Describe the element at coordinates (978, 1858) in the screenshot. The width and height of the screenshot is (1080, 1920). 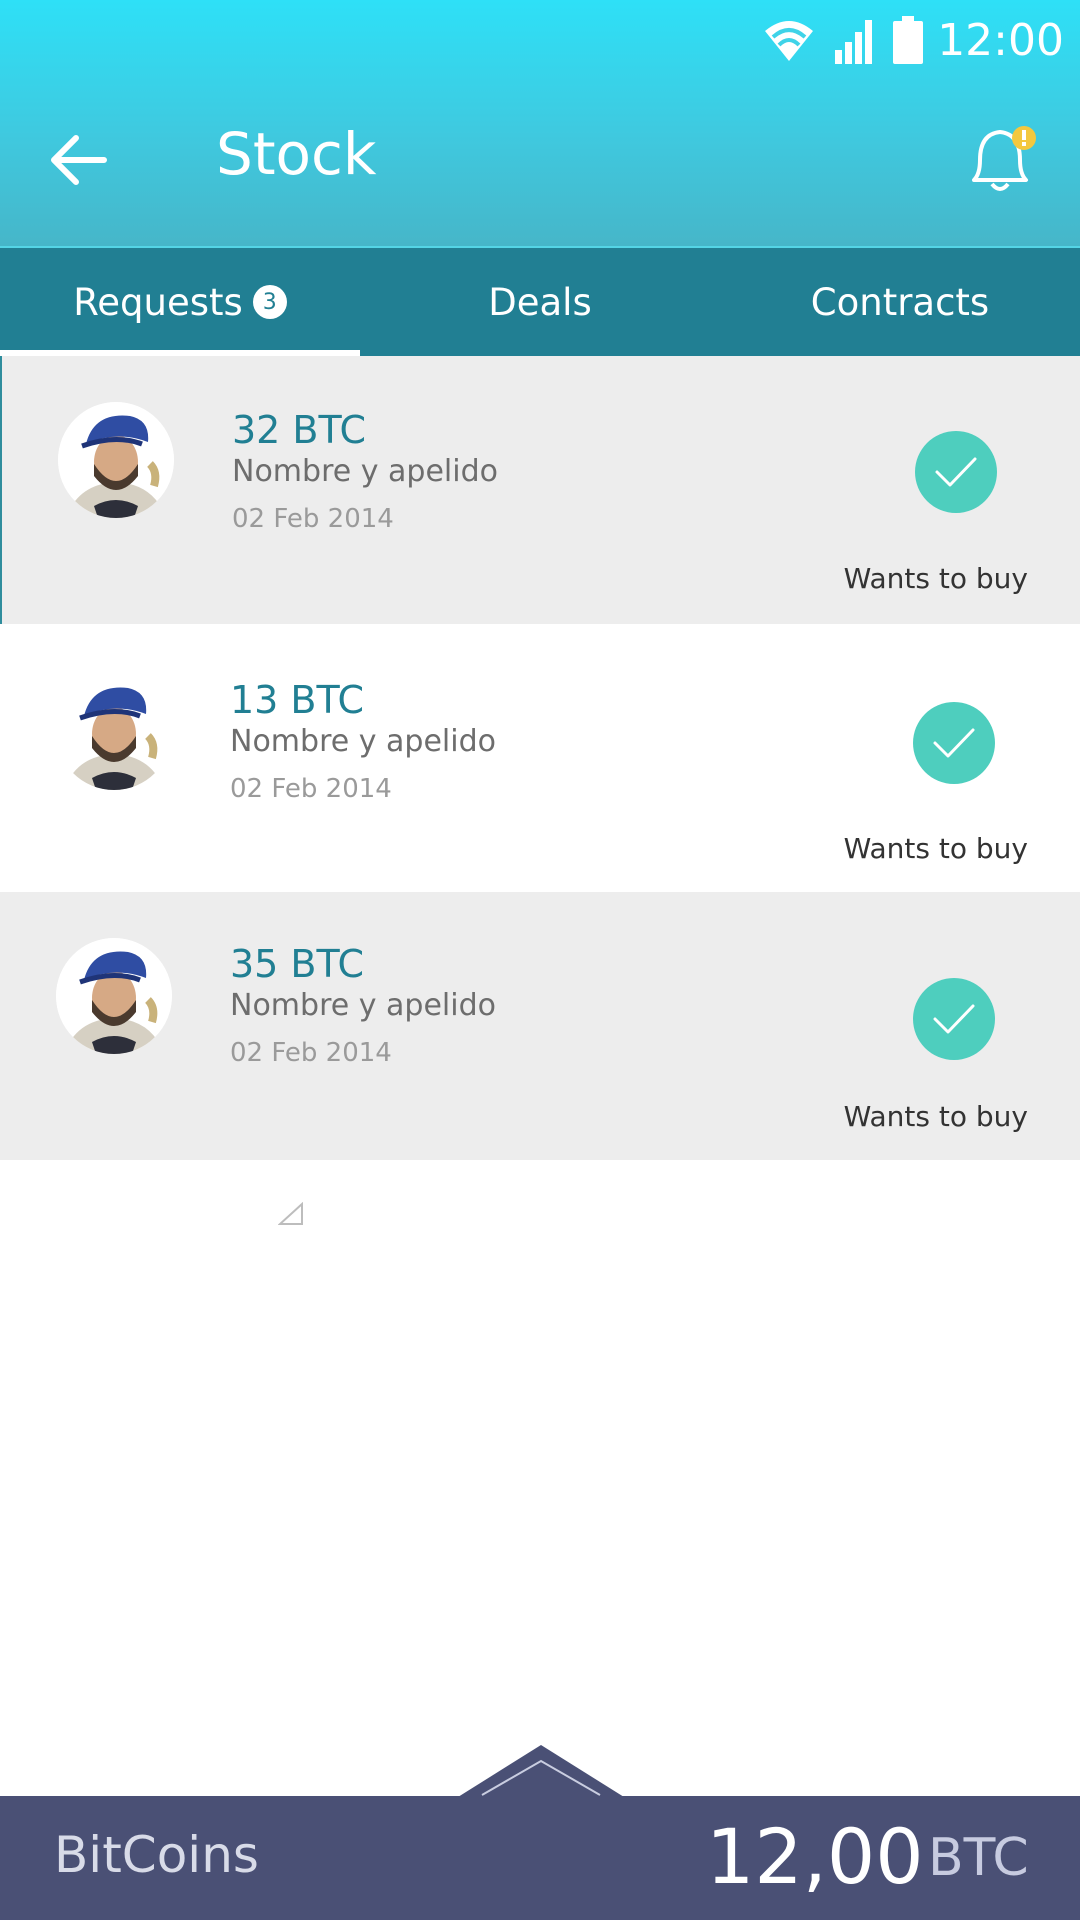
I see `balance-unit: BTC` at that location.